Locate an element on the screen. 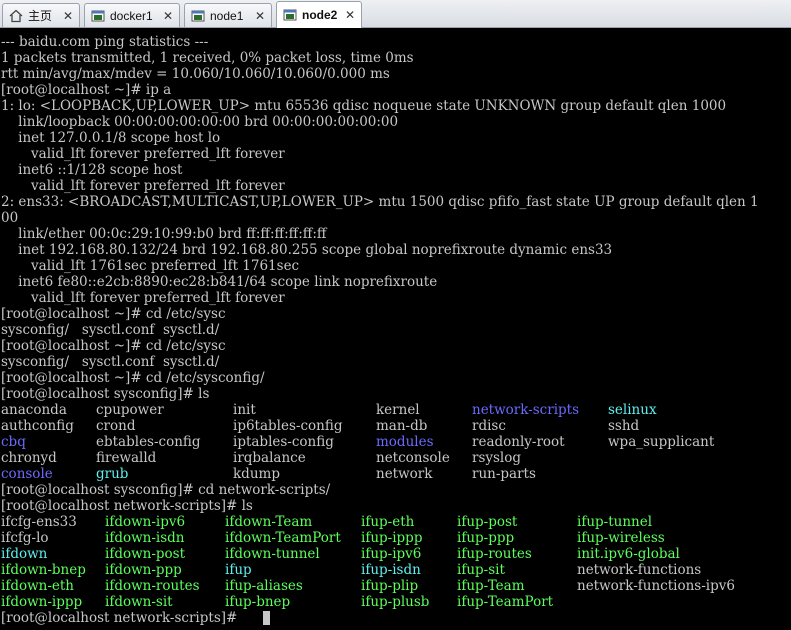 The width and height of the screenshot is (791, 630). ls-entry: chronyd is located at coordinates (29, 458).